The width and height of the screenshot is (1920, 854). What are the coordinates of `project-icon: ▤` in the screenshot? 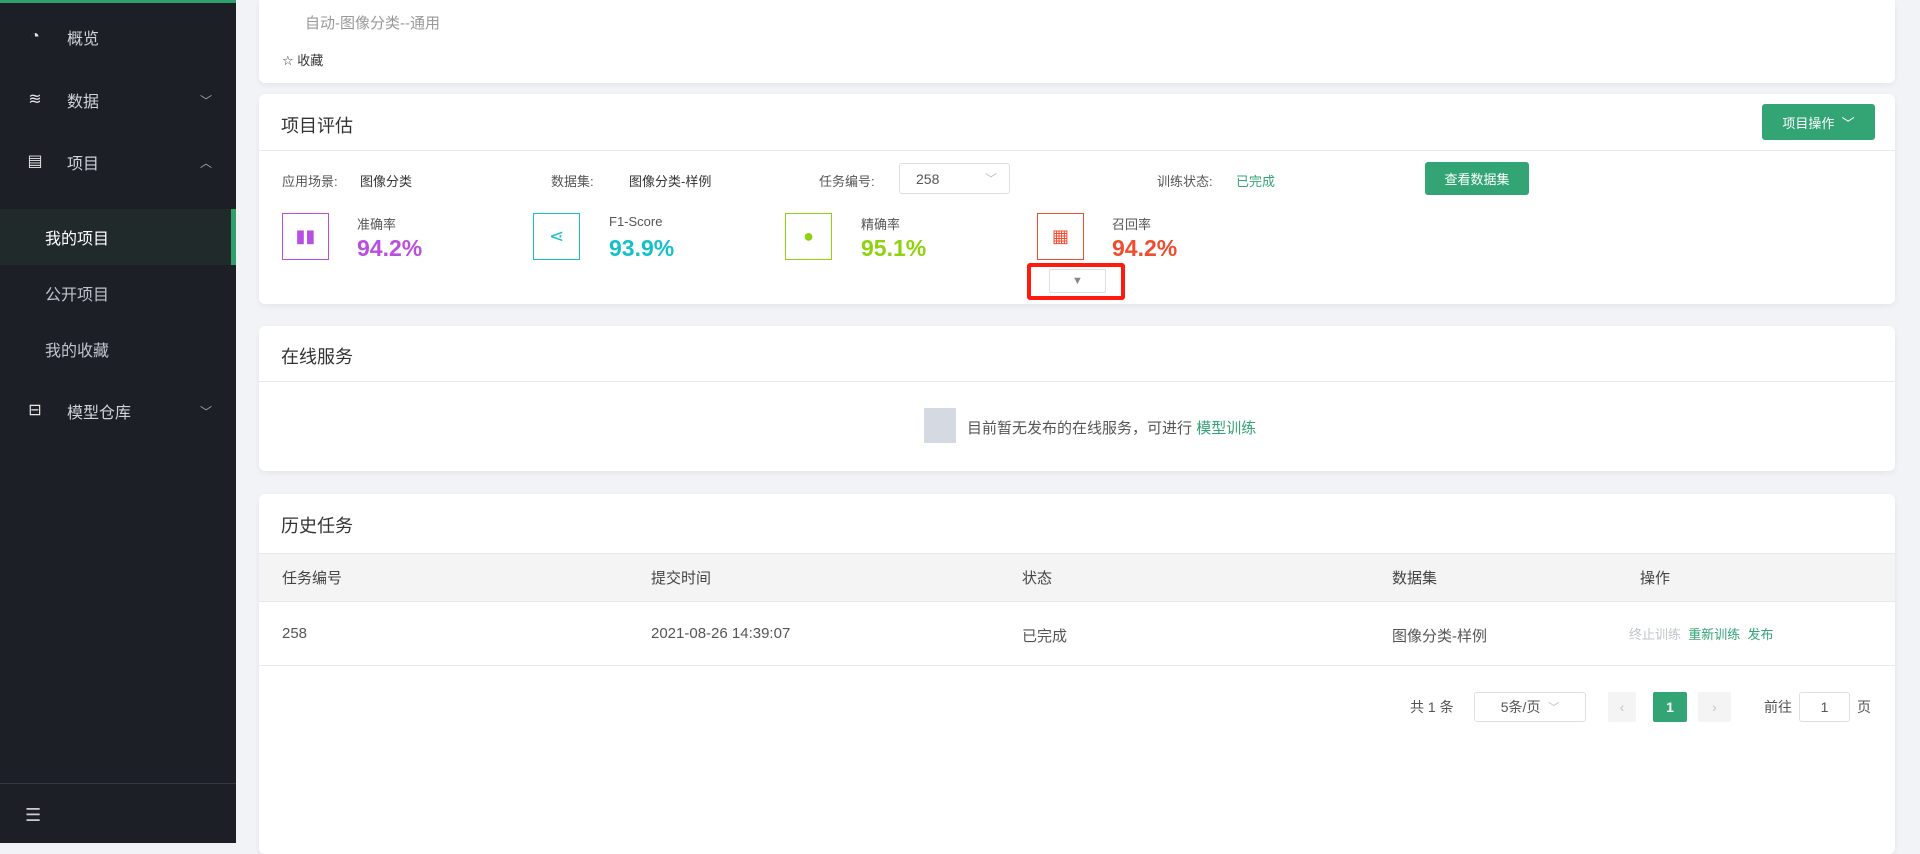 It's located at (35, 161).